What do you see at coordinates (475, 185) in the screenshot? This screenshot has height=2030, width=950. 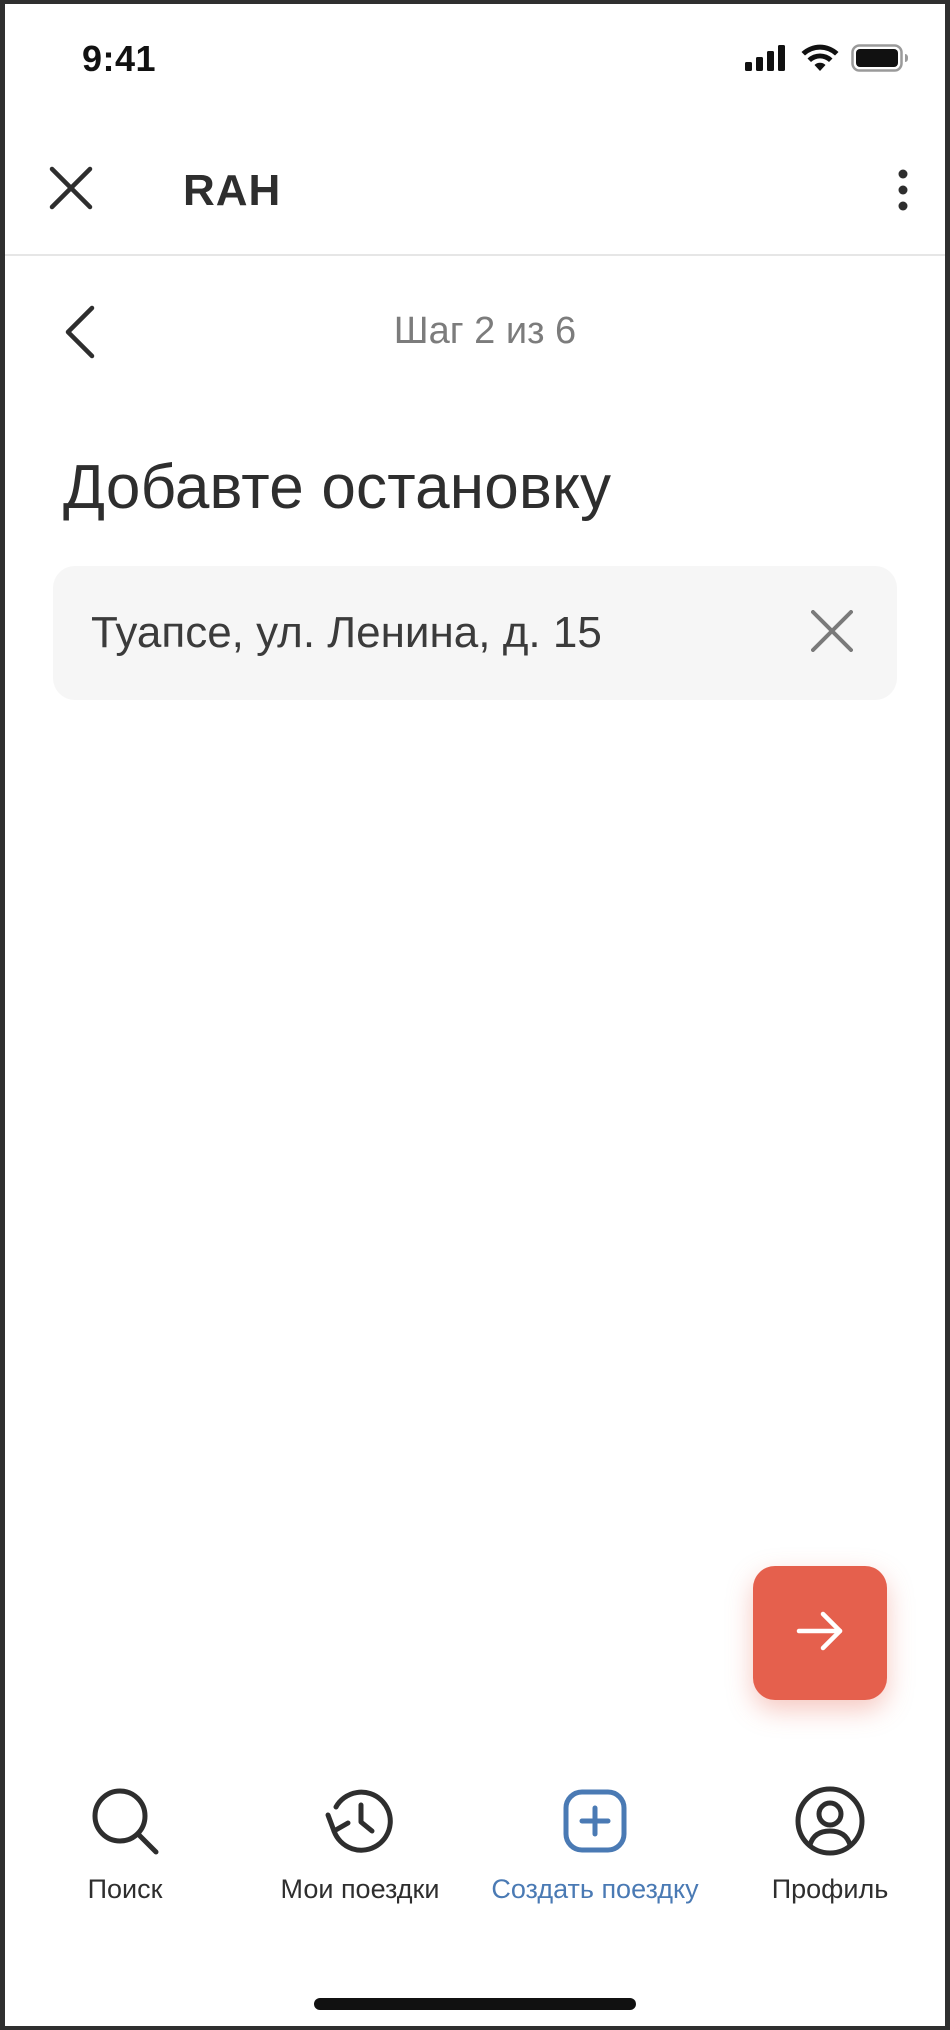 I see `app-header: RAH` at bounding box center [475, 185].